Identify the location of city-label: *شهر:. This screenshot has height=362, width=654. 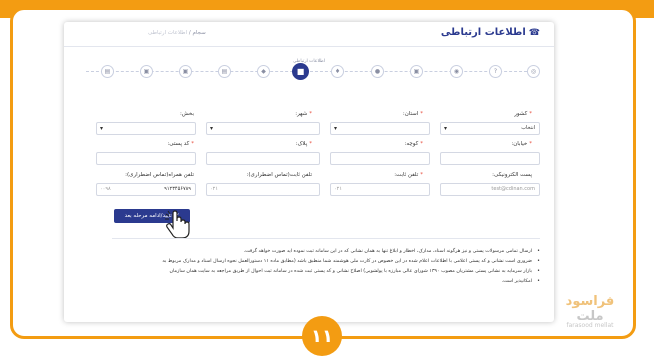
(303, 114).